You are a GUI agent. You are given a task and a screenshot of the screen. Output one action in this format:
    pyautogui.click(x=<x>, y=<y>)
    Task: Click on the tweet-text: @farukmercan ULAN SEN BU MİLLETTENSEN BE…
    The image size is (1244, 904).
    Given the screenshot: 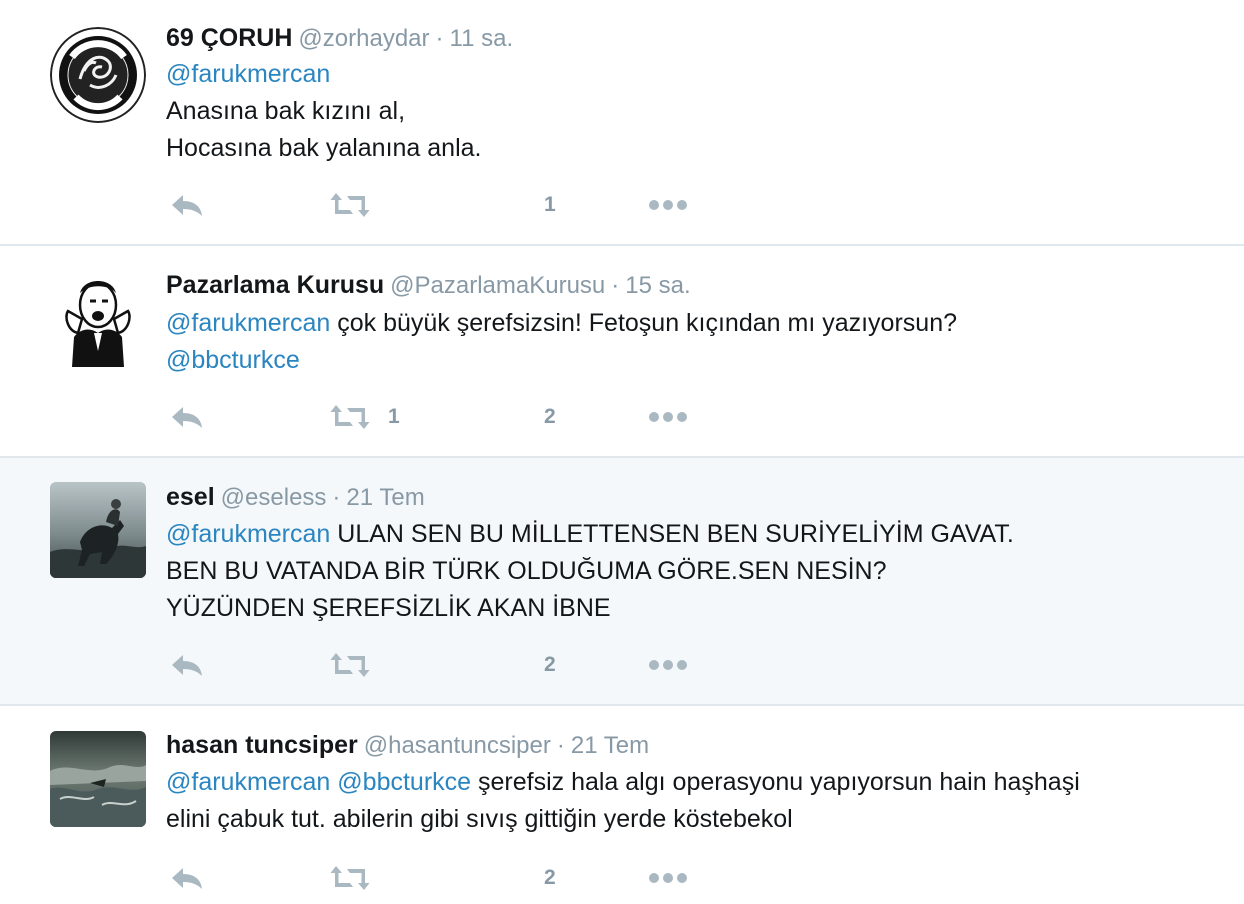 What is the action you would take?
    pyautogui.click(x=686, y=571)
    